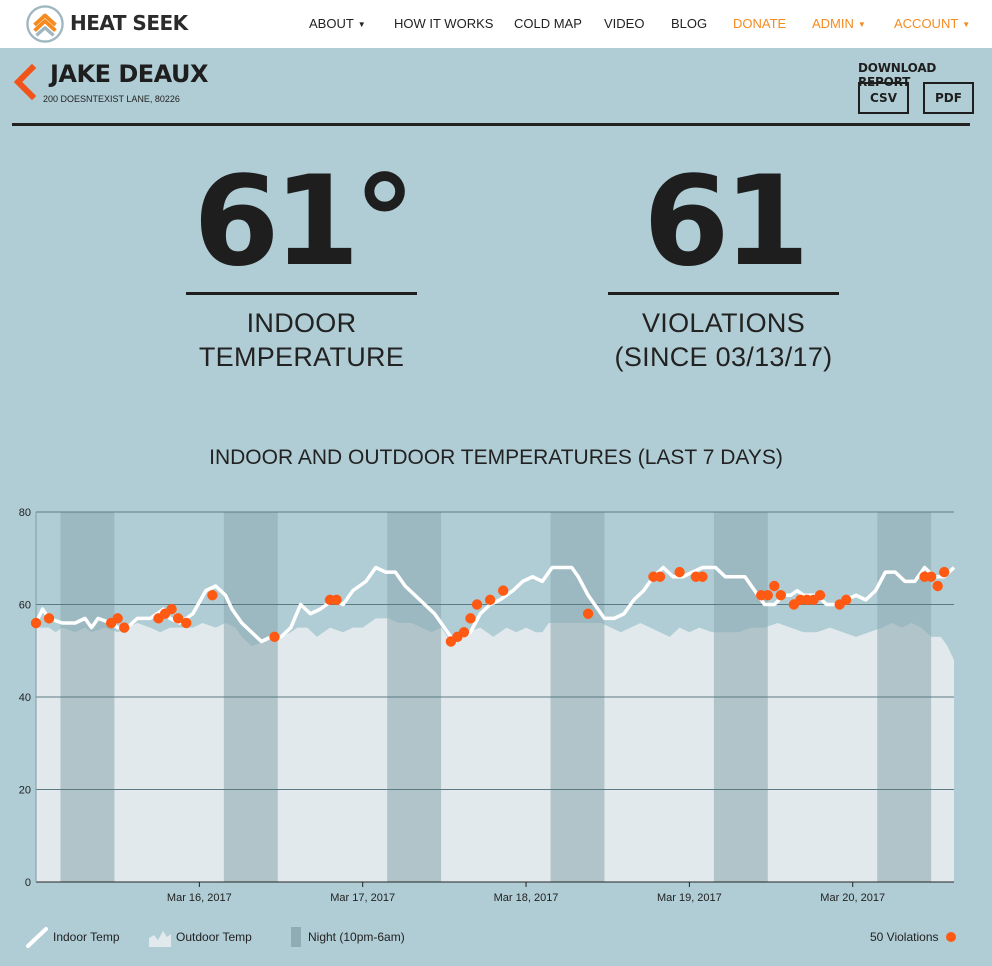 The width and height of the screenshot is (992, 966). Describe the element at coordinates (304, 222) in the screenshot. I see `indoor-temperature-value: 61°` at that location.